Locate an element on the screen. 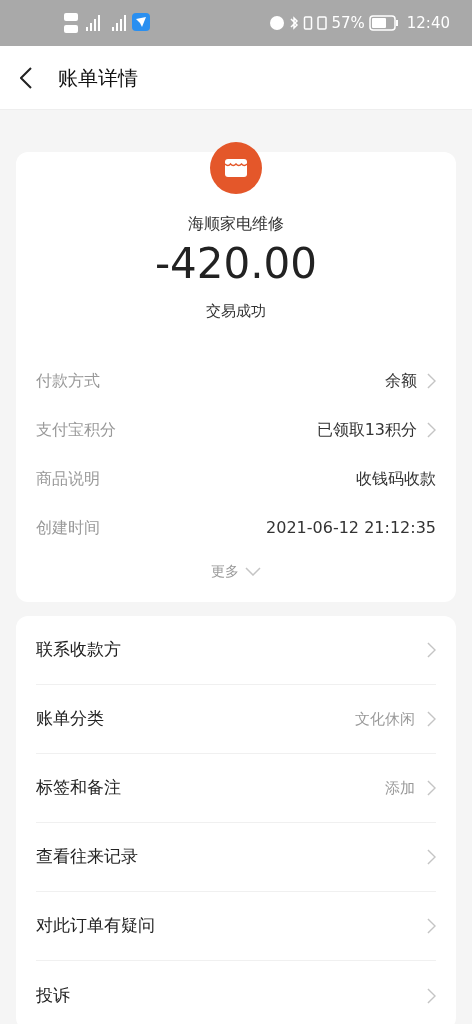  menu-item: 对此订单有疑问 is located at coordinates (236, 926).